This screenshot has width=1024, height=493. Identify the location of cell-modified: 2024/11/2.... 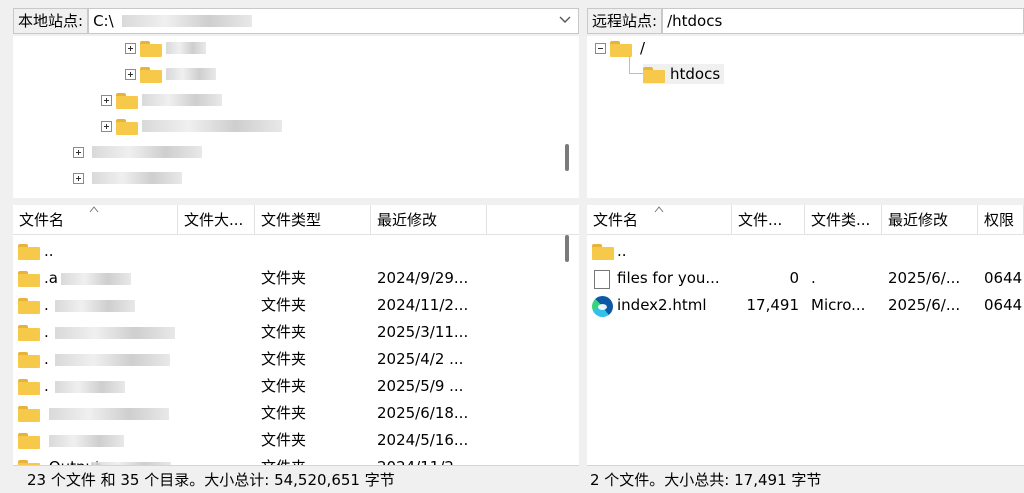
(432, 459).